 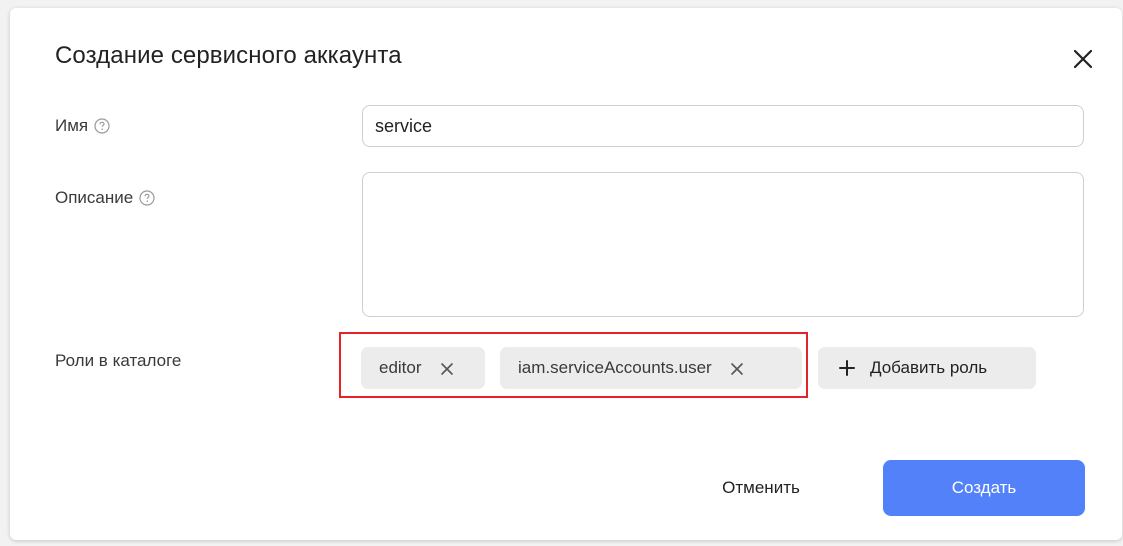 I want to click on add-role-label: Добавить роль, so click(x=929, y=367).